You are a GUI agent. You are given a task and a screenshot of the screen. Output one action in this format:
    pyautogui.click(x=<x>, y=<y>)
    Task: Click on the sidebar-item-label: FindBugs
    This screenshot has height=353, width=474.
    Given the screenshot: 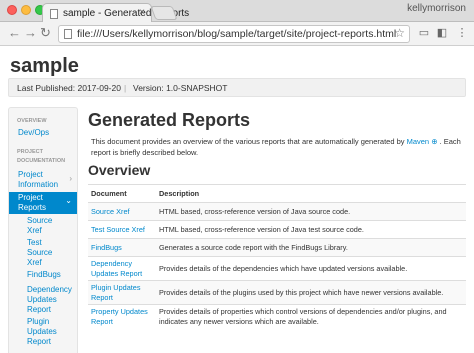 What is the action you would take?
    pyautogui.click(x=44, y=274)
    